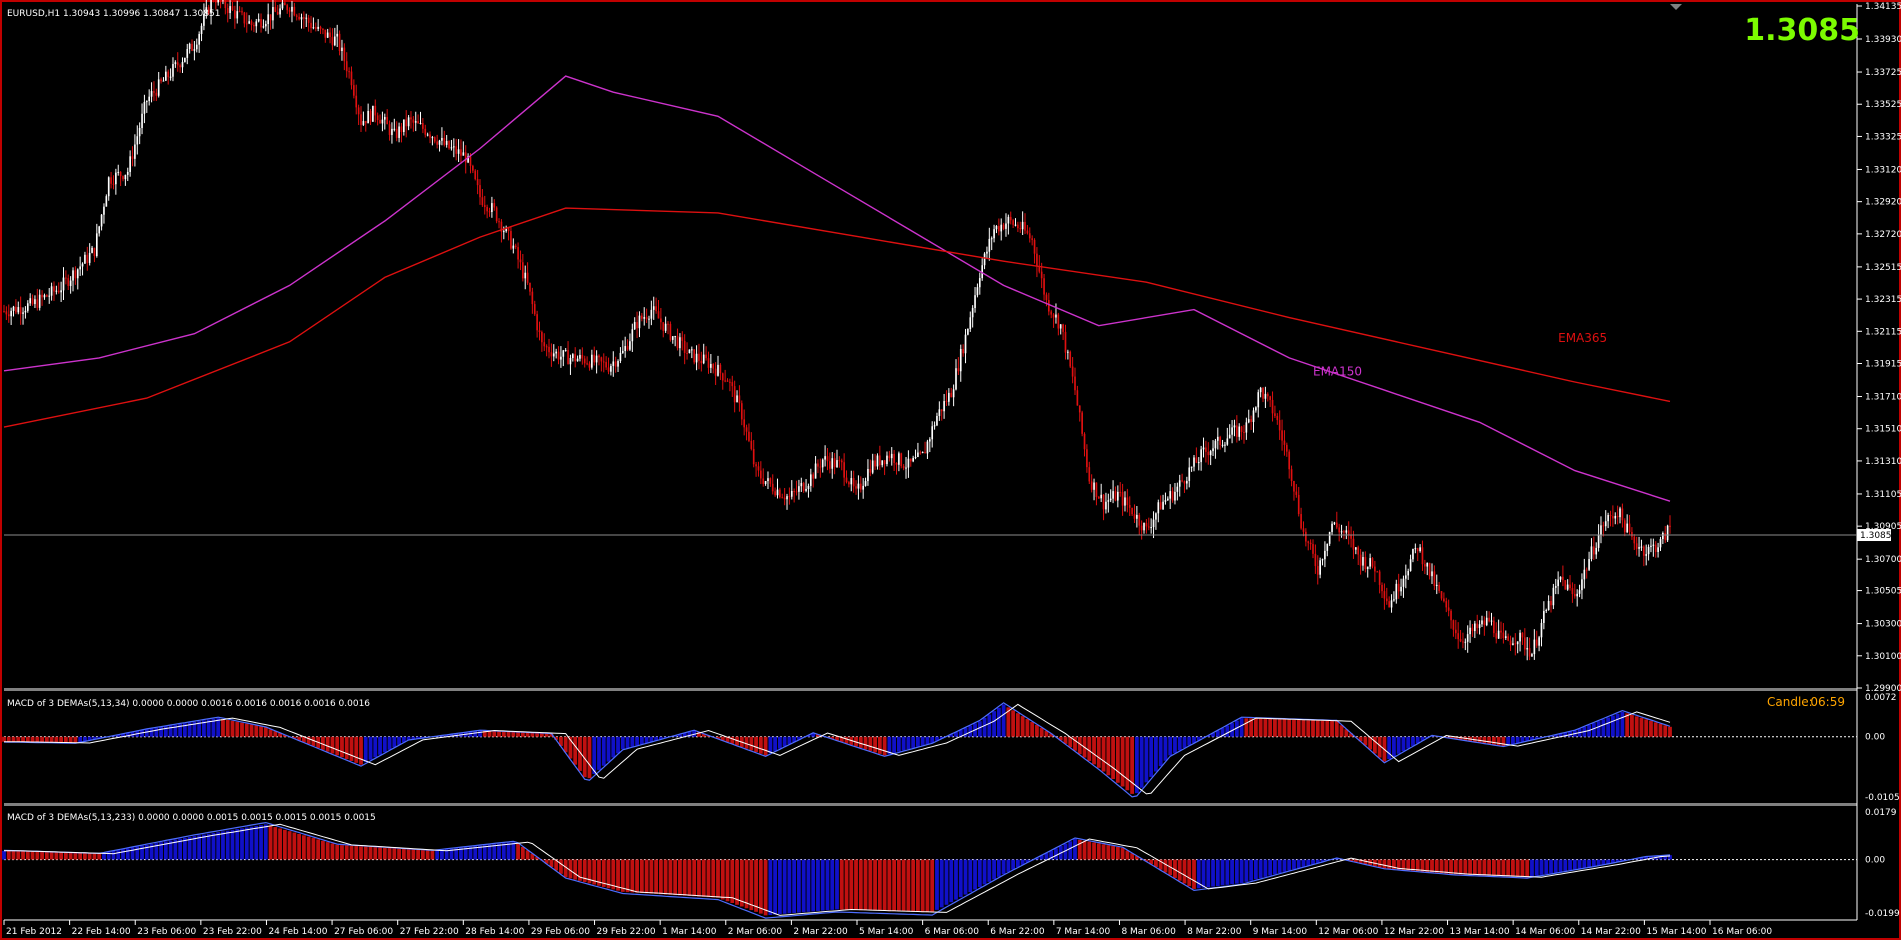 The height and width of the screenshot is (940, 1901). Describe the element at coordinates (1802, 30) in the screenshot. I see `big-price-display: 1.3085` at that location.